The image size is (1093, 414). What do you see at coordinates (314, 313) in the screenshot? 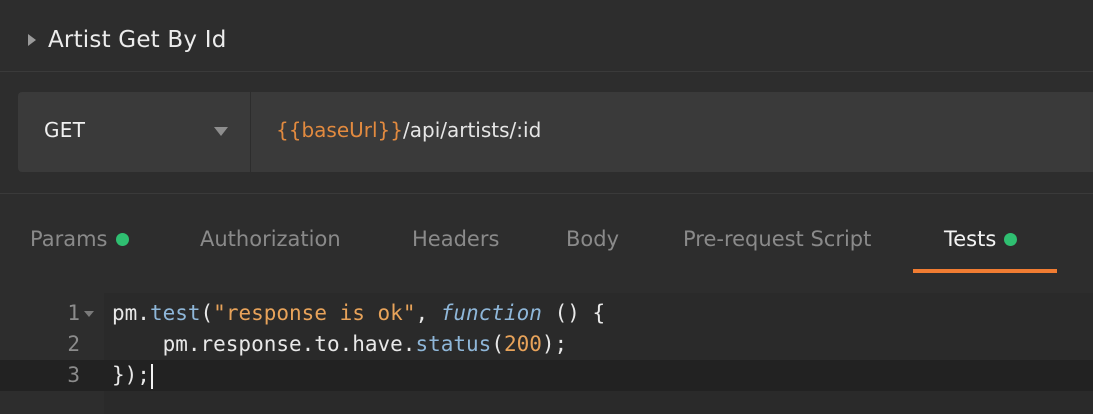
I see `code-token: "response is ok"` at bounding box center [314, 313].